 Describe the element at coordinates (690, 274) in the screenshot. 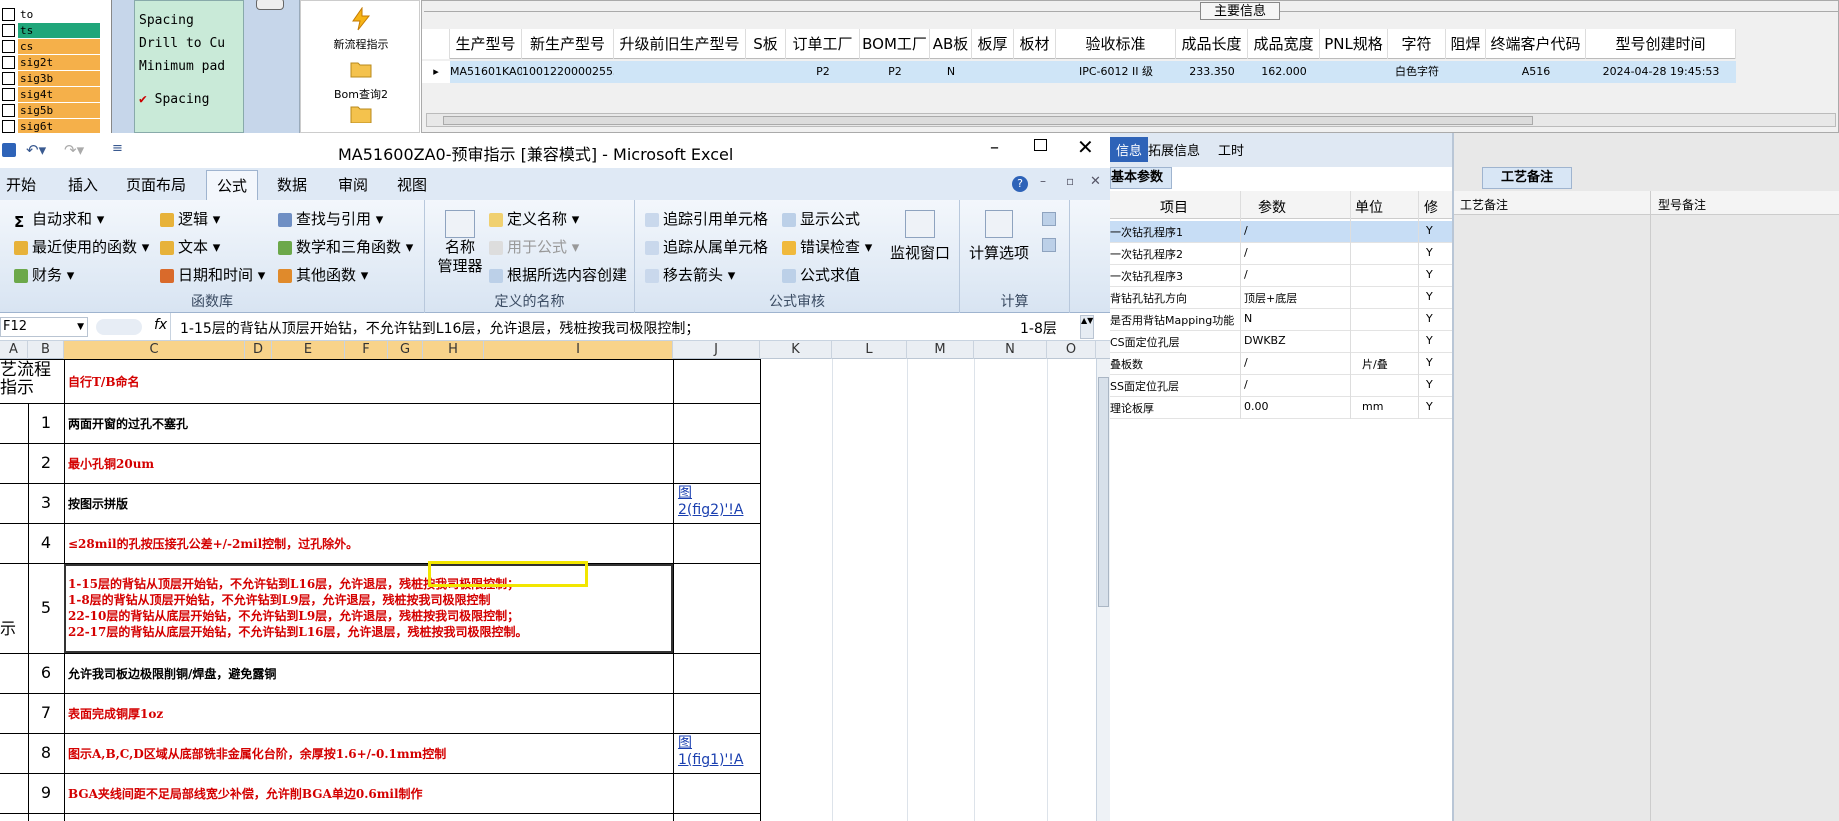

I see `remove-arrows-button: 移去箭头 ▾` at that location.